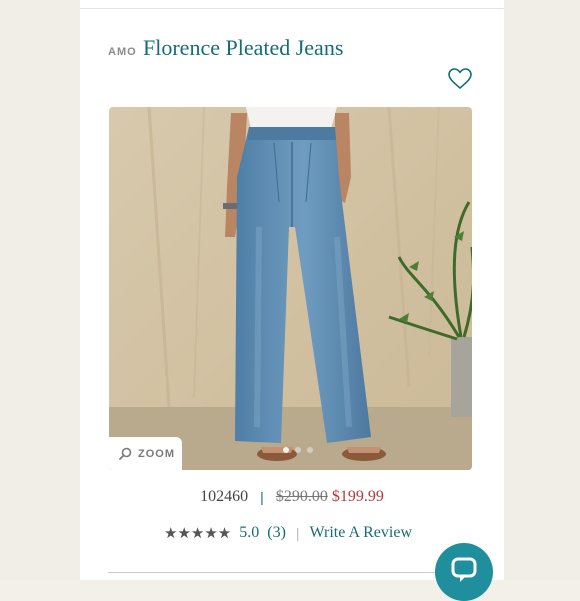 This screenshot has width=580, height=601. Describe the element at coordinates (460, 79) in the screenshot. I see `wishlist-heart-icon` at that location.